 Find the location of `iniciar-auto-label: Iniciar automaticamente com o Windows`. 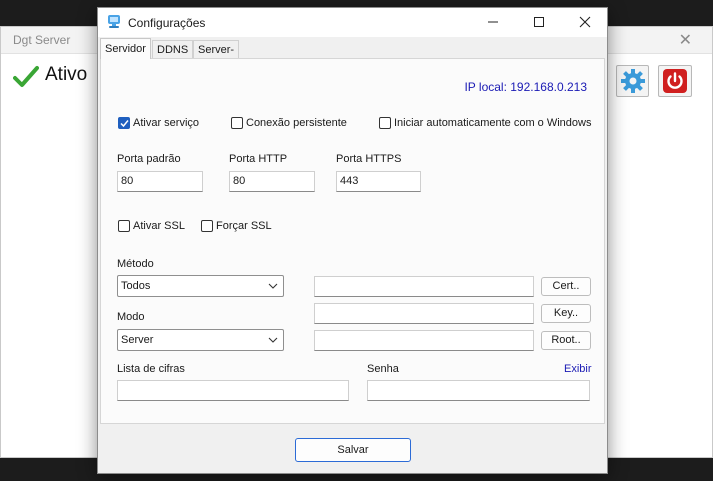

iniciar-auto-label: Iniciar automaticamente com o Windows is located at coordinates (493, 123).